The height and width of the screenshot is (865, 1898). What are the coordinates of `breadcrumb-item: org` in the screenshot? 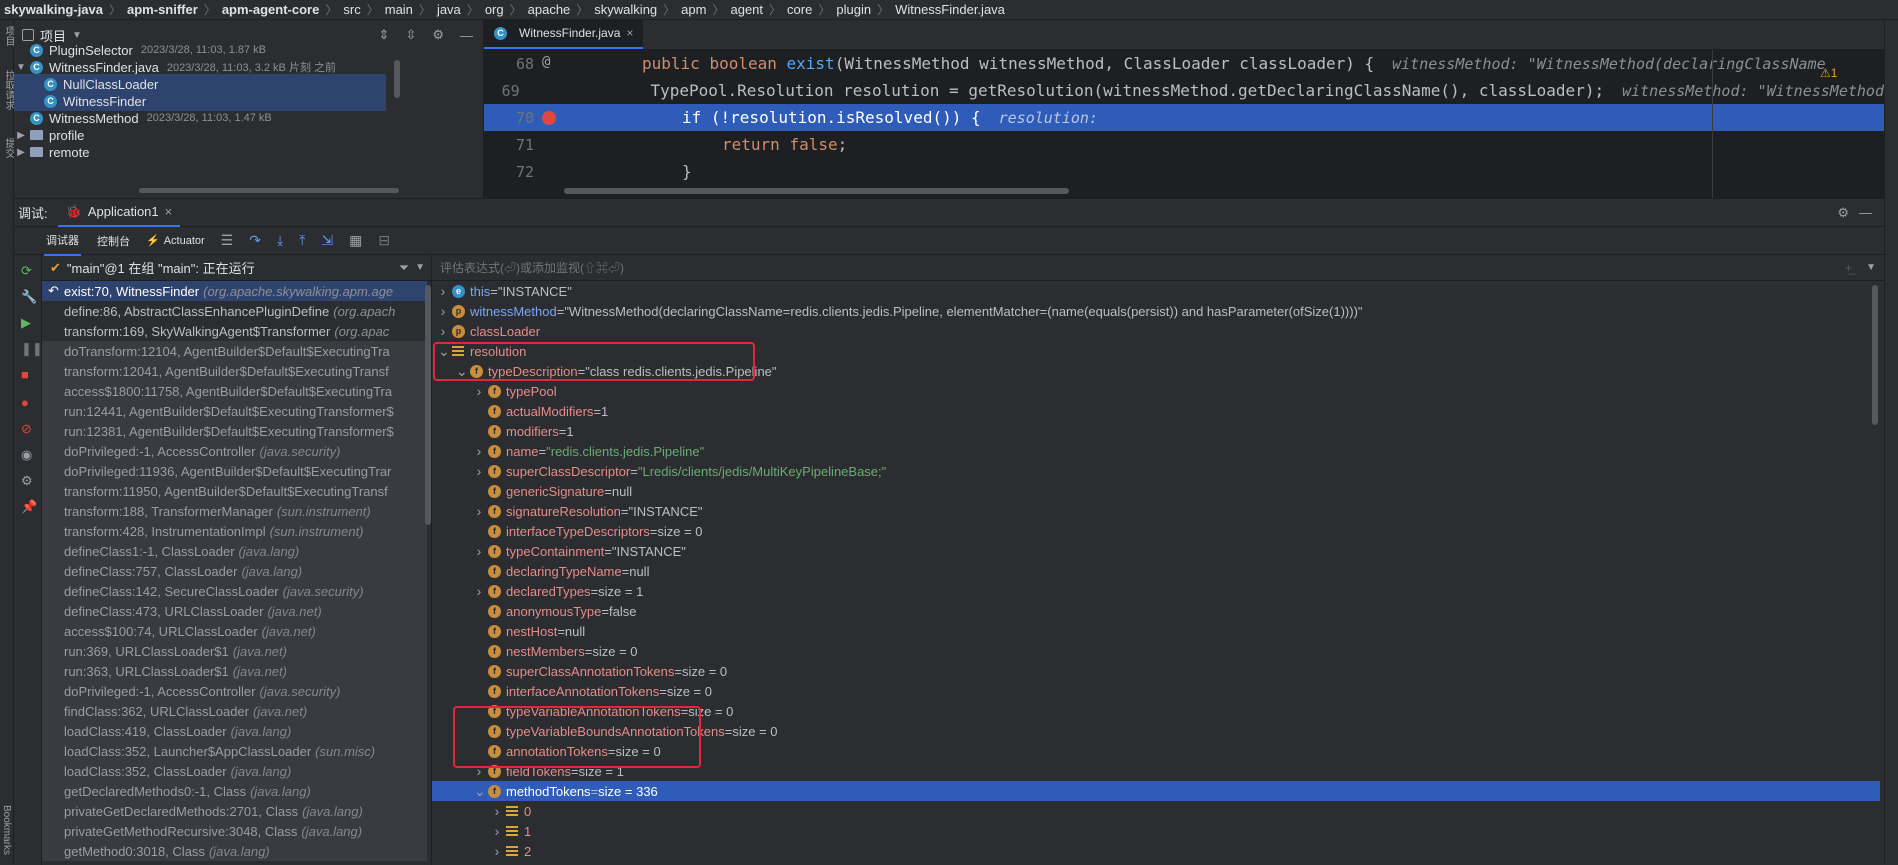 It's located at (494, 9).